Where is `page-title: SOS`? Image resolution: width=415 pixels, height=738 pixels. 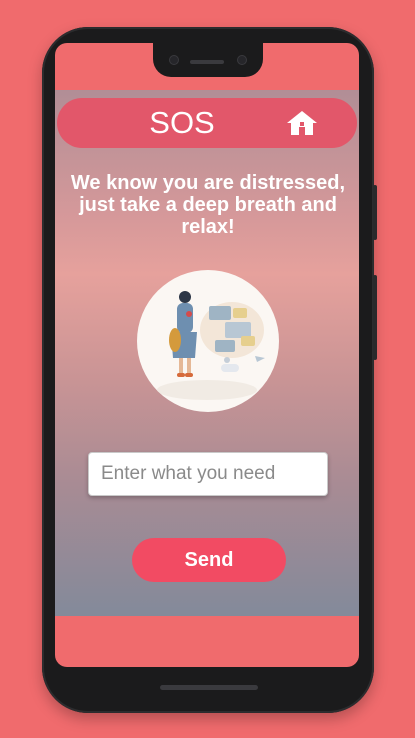 page-title: SOS is located at coordinates (182, 122).